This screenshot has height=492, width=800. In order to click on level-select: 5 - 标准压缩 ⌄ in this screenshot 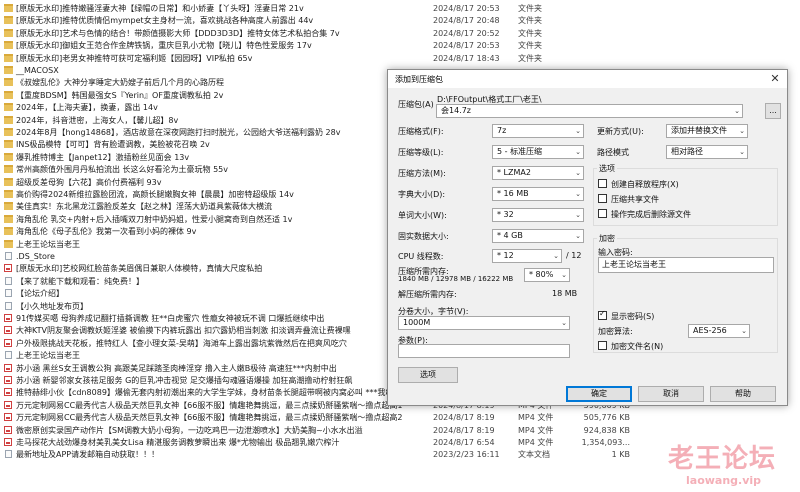, I will do `click(538, 152)`.